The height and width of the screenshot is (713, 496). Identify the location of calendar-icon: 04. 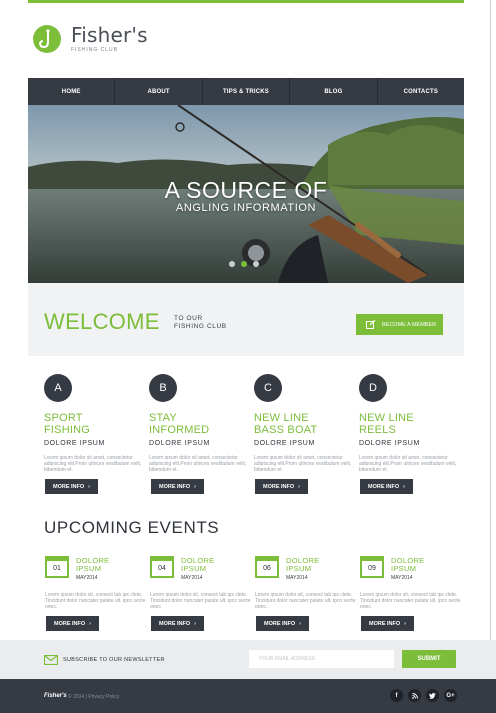
(162, 567).